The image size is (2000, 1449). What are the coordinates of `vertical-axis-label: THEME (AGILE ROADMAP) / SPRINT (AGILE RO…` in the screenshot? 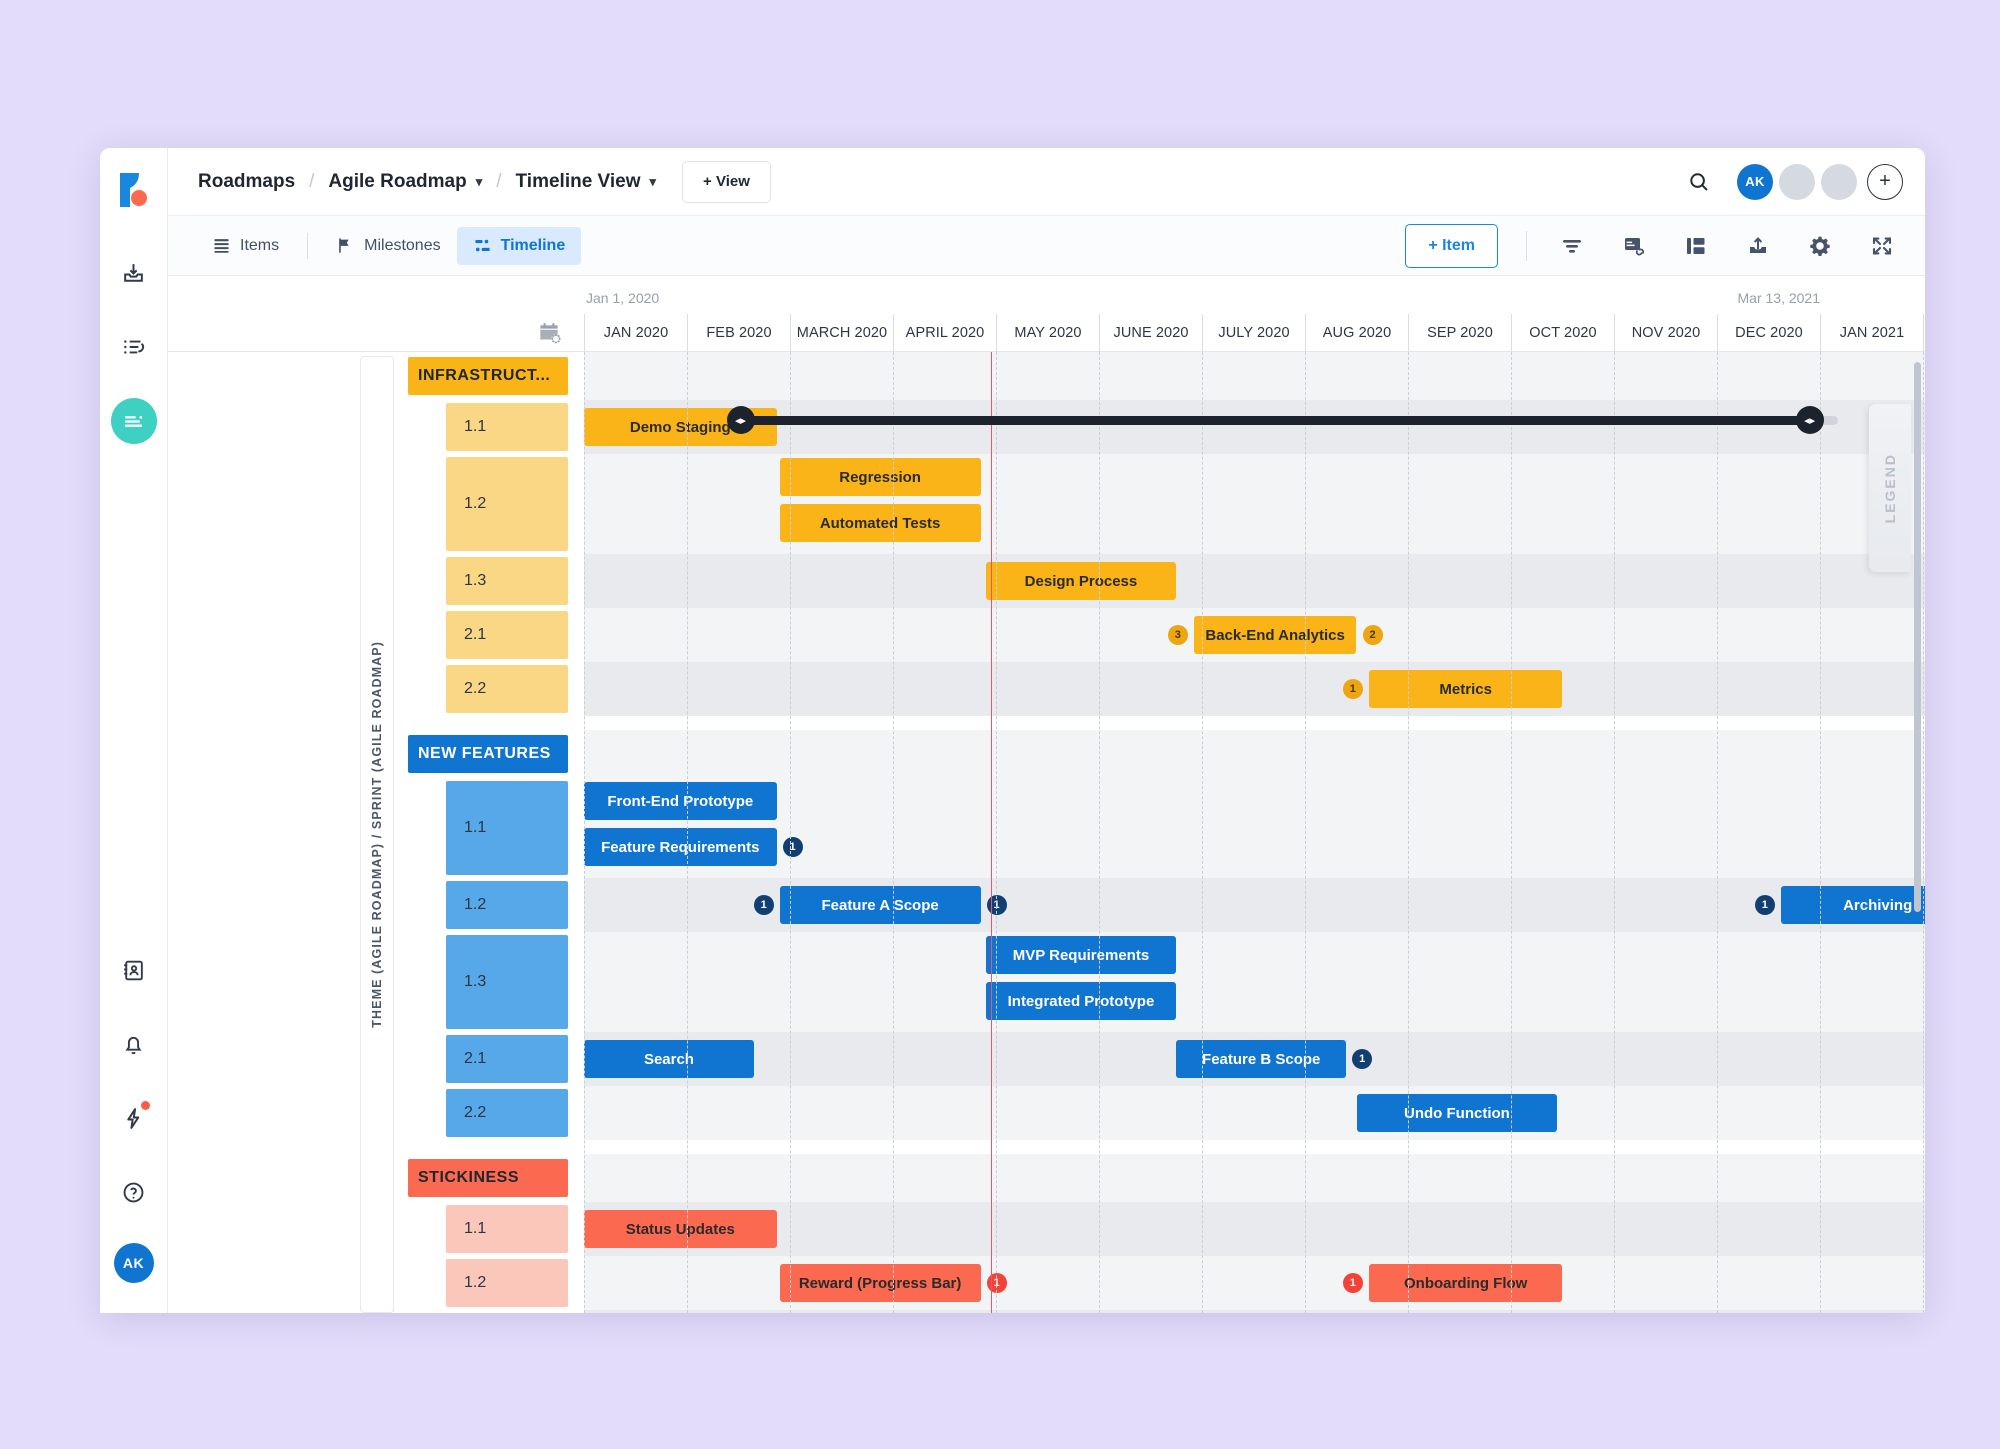 It's located at (377, 834).